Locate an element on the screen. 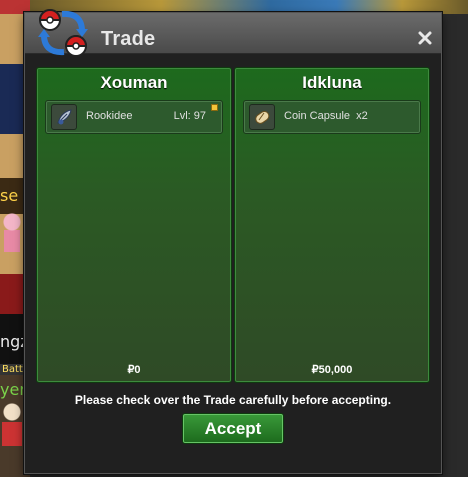 The image size is (468, 477). item-level: Lvl: 97 is located at coordinates (189, 116).